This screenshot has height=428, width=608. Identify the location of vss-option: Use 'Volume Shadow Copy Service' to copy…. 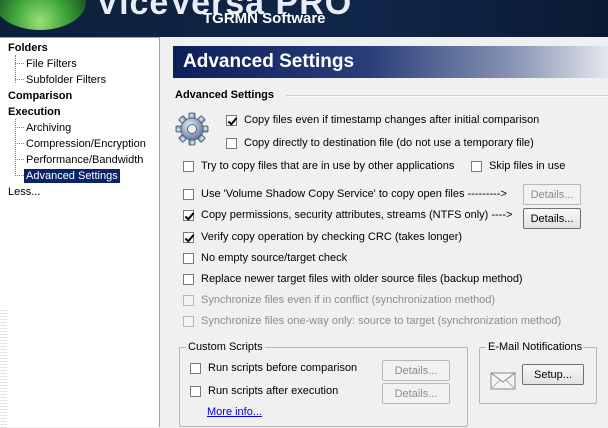
(345, 194).